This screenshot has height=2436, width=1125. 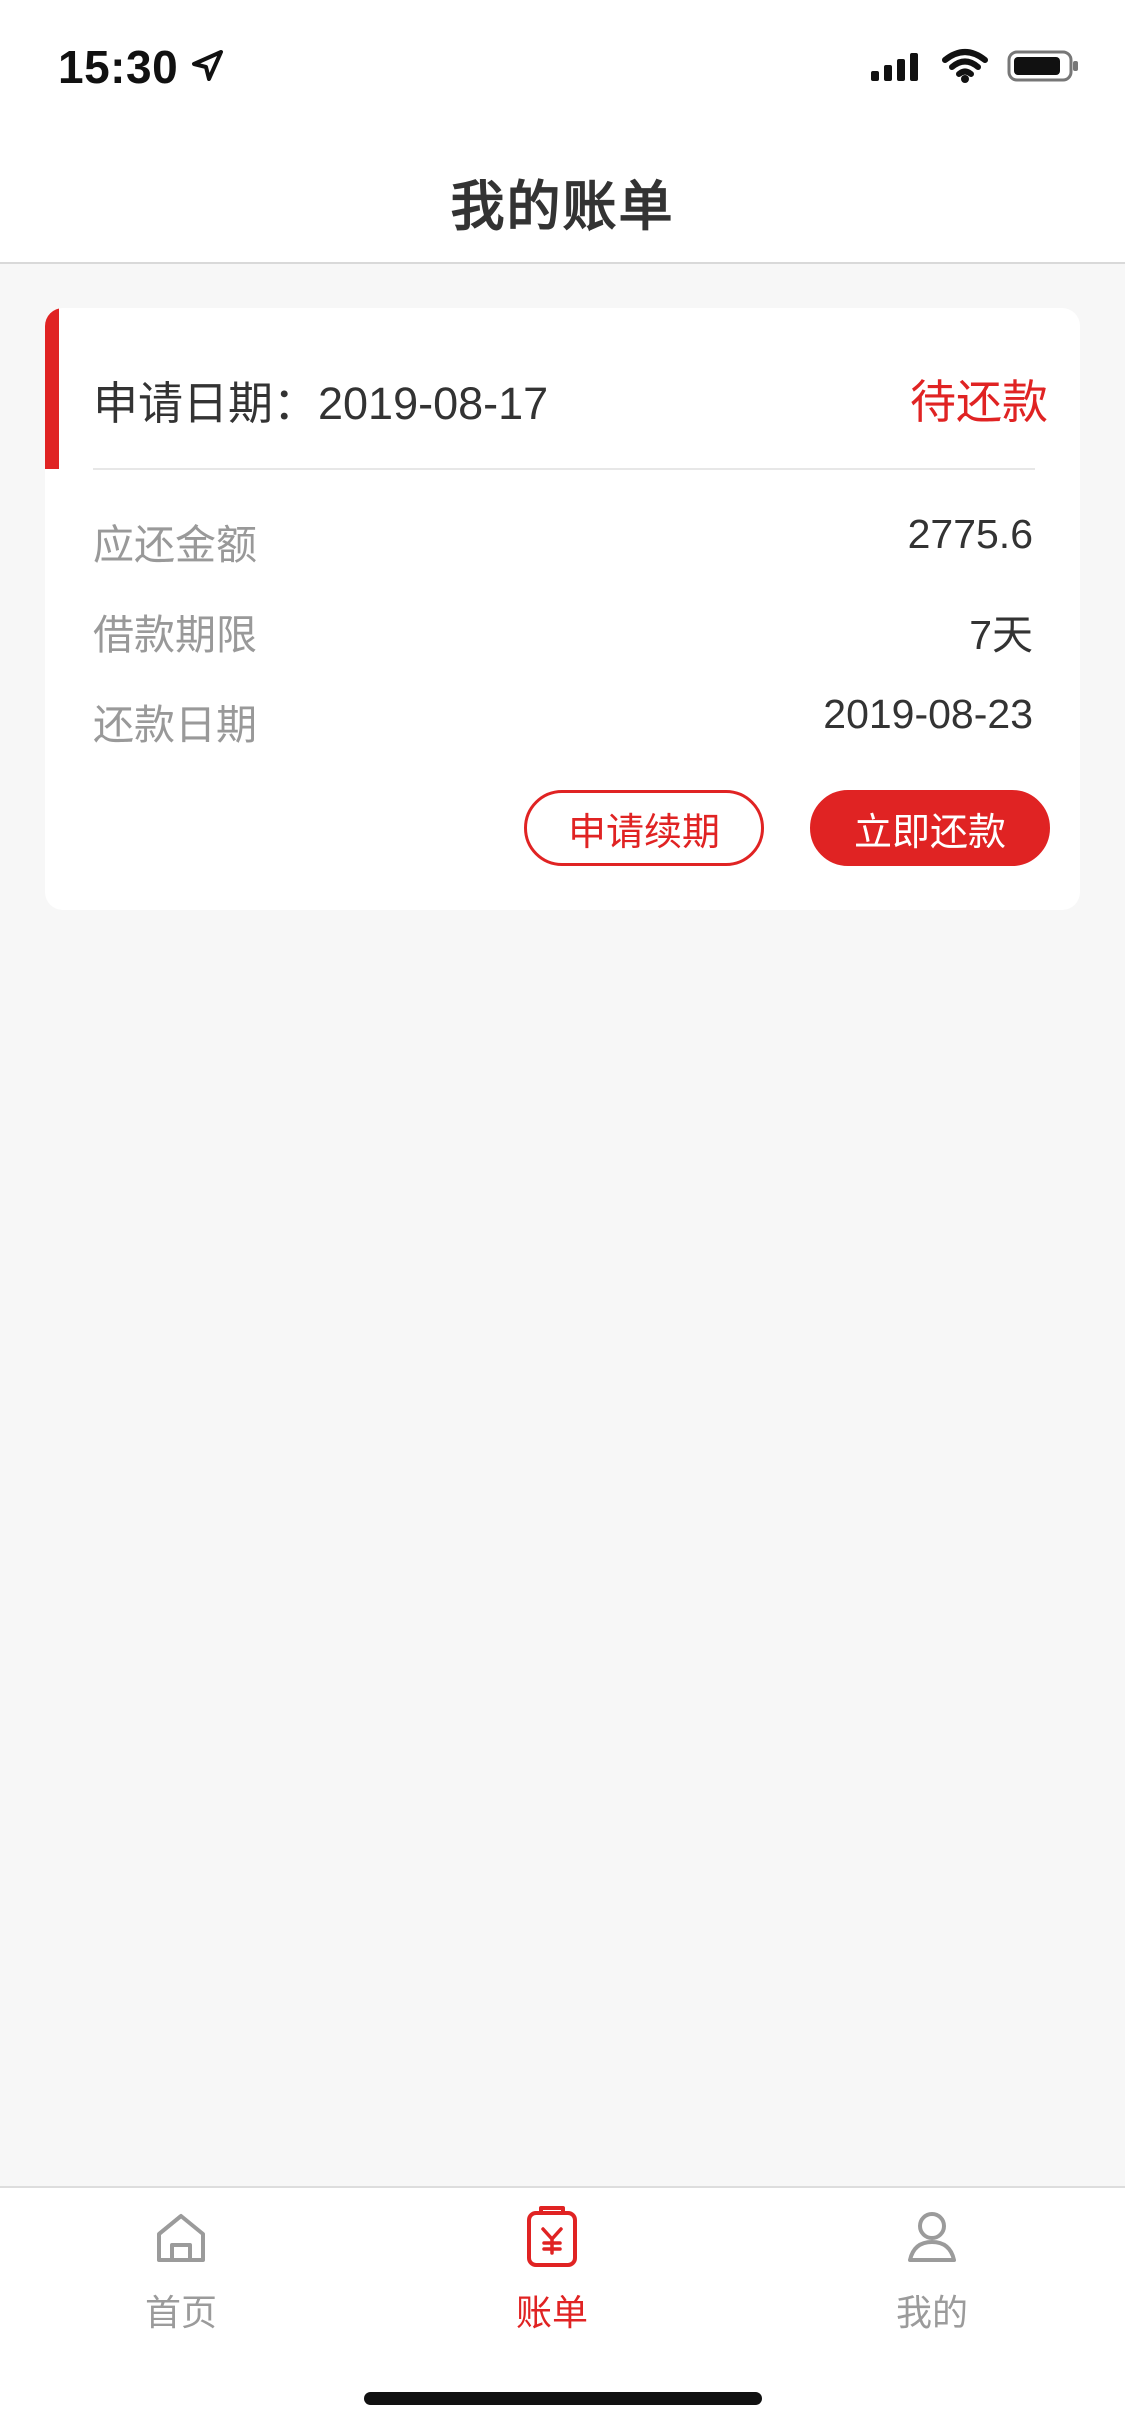 I want to click on bill-info-list: 应还金额 2775.6 借款期限 7天 还款日期 2019-08-23, so click(x=563, y=646).